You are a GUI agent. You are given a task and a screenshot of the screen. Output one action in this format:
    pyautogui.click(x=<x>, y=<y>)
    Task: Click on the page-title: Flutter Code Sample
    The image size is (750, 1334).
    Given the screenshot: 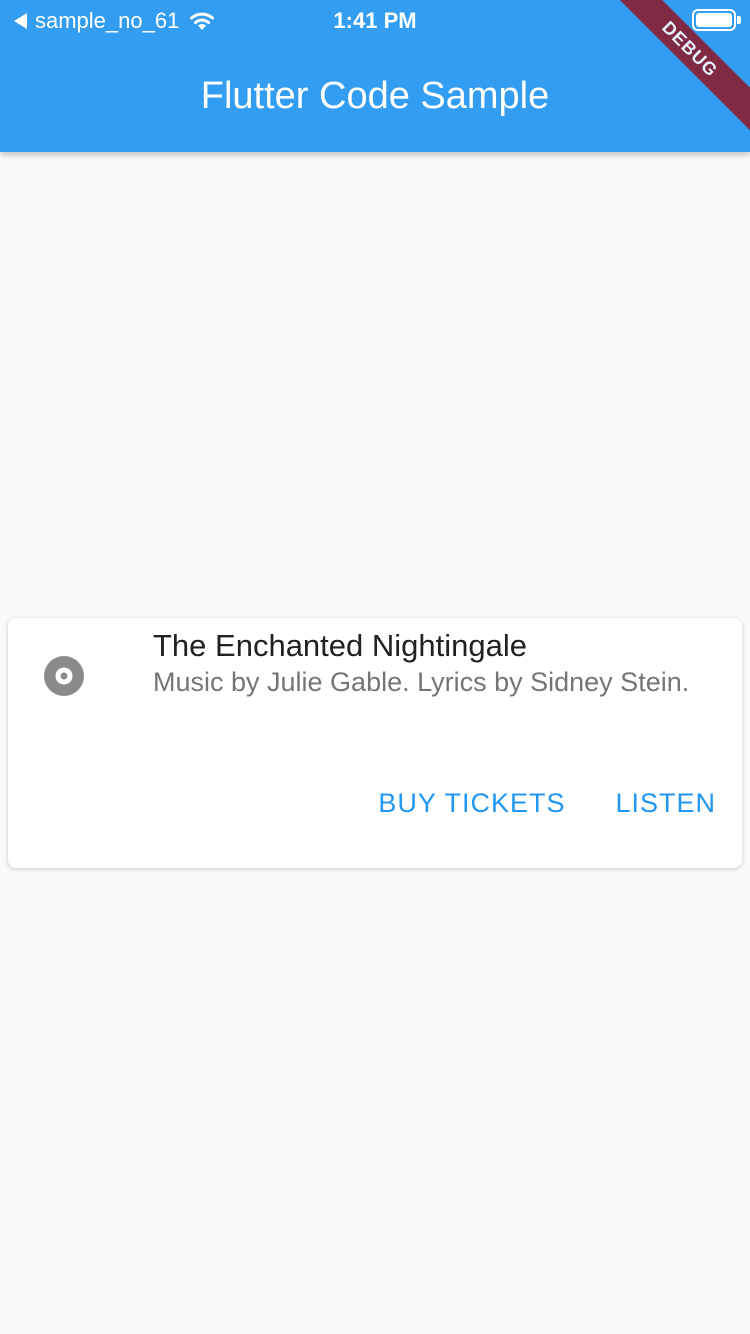 What is the action you would take?
    pyautogui.click(x=375, y=96)
    